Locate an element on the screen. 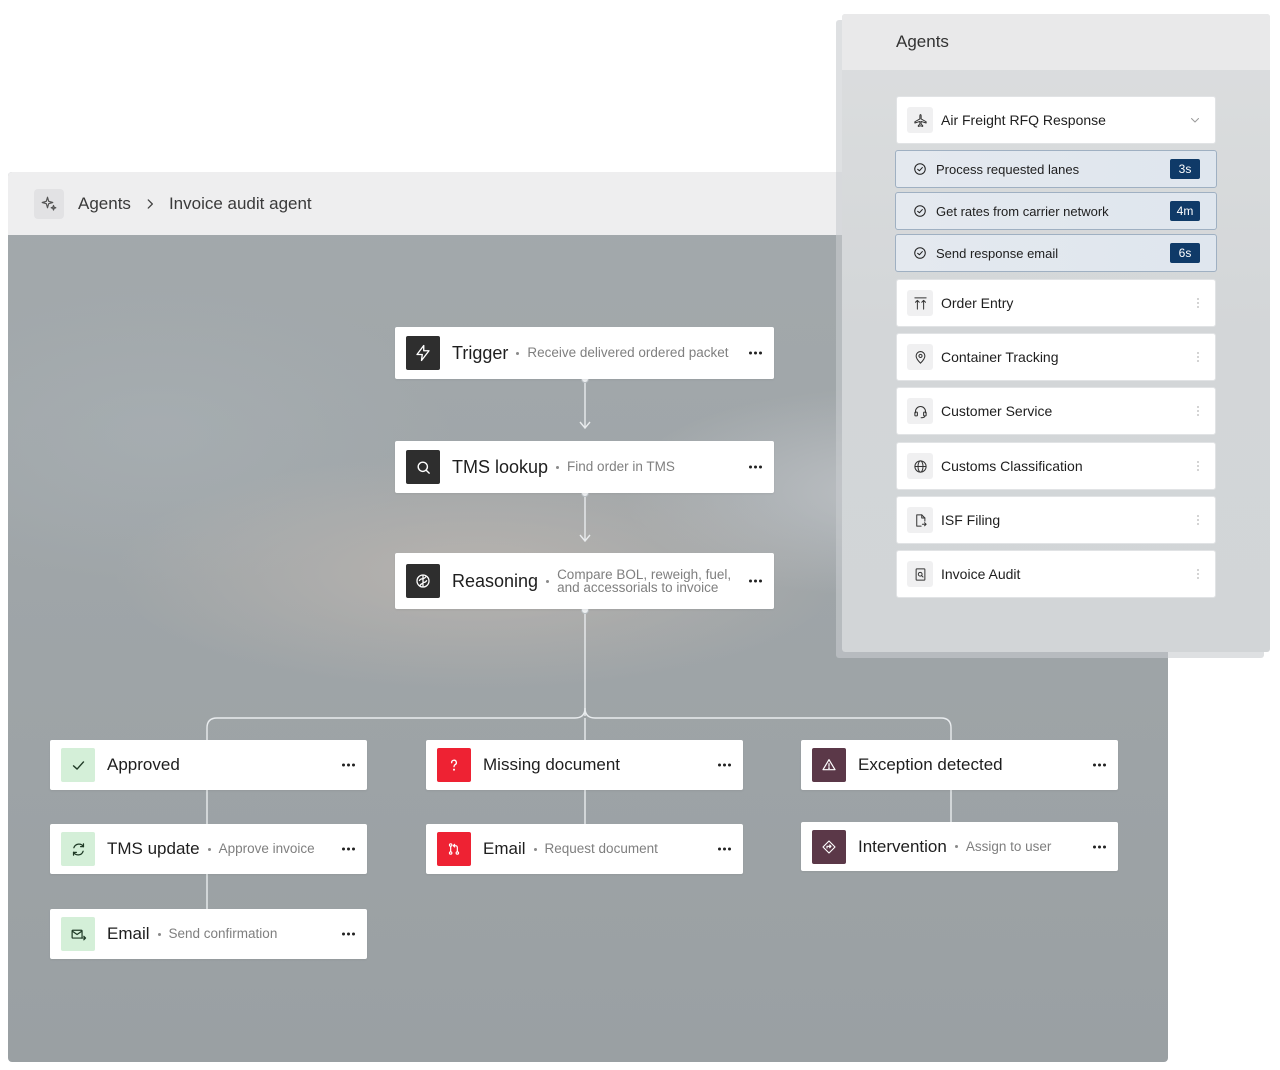 The height and width of the screenshot is (1070, 1280). trigger-node: Trigger Receive delivered ordered packet is located at coordinates (584, 353).